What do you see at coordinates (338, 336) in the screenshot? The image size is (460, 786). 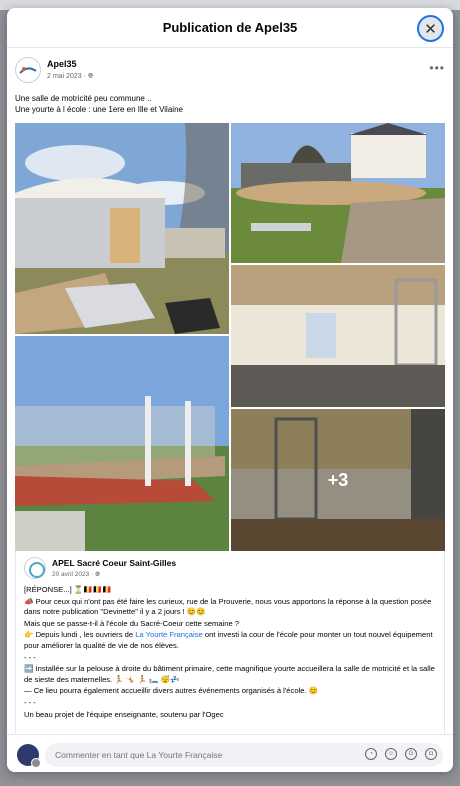 I see `photo-interior-window` at bounding box center [338, 336].